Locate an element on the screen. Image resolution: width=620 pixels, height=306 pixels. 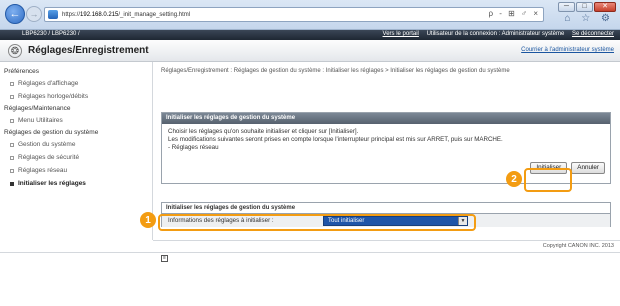
sidebar-item-display-settings: Réglages d'affichage is located at coordinates (76, 83).